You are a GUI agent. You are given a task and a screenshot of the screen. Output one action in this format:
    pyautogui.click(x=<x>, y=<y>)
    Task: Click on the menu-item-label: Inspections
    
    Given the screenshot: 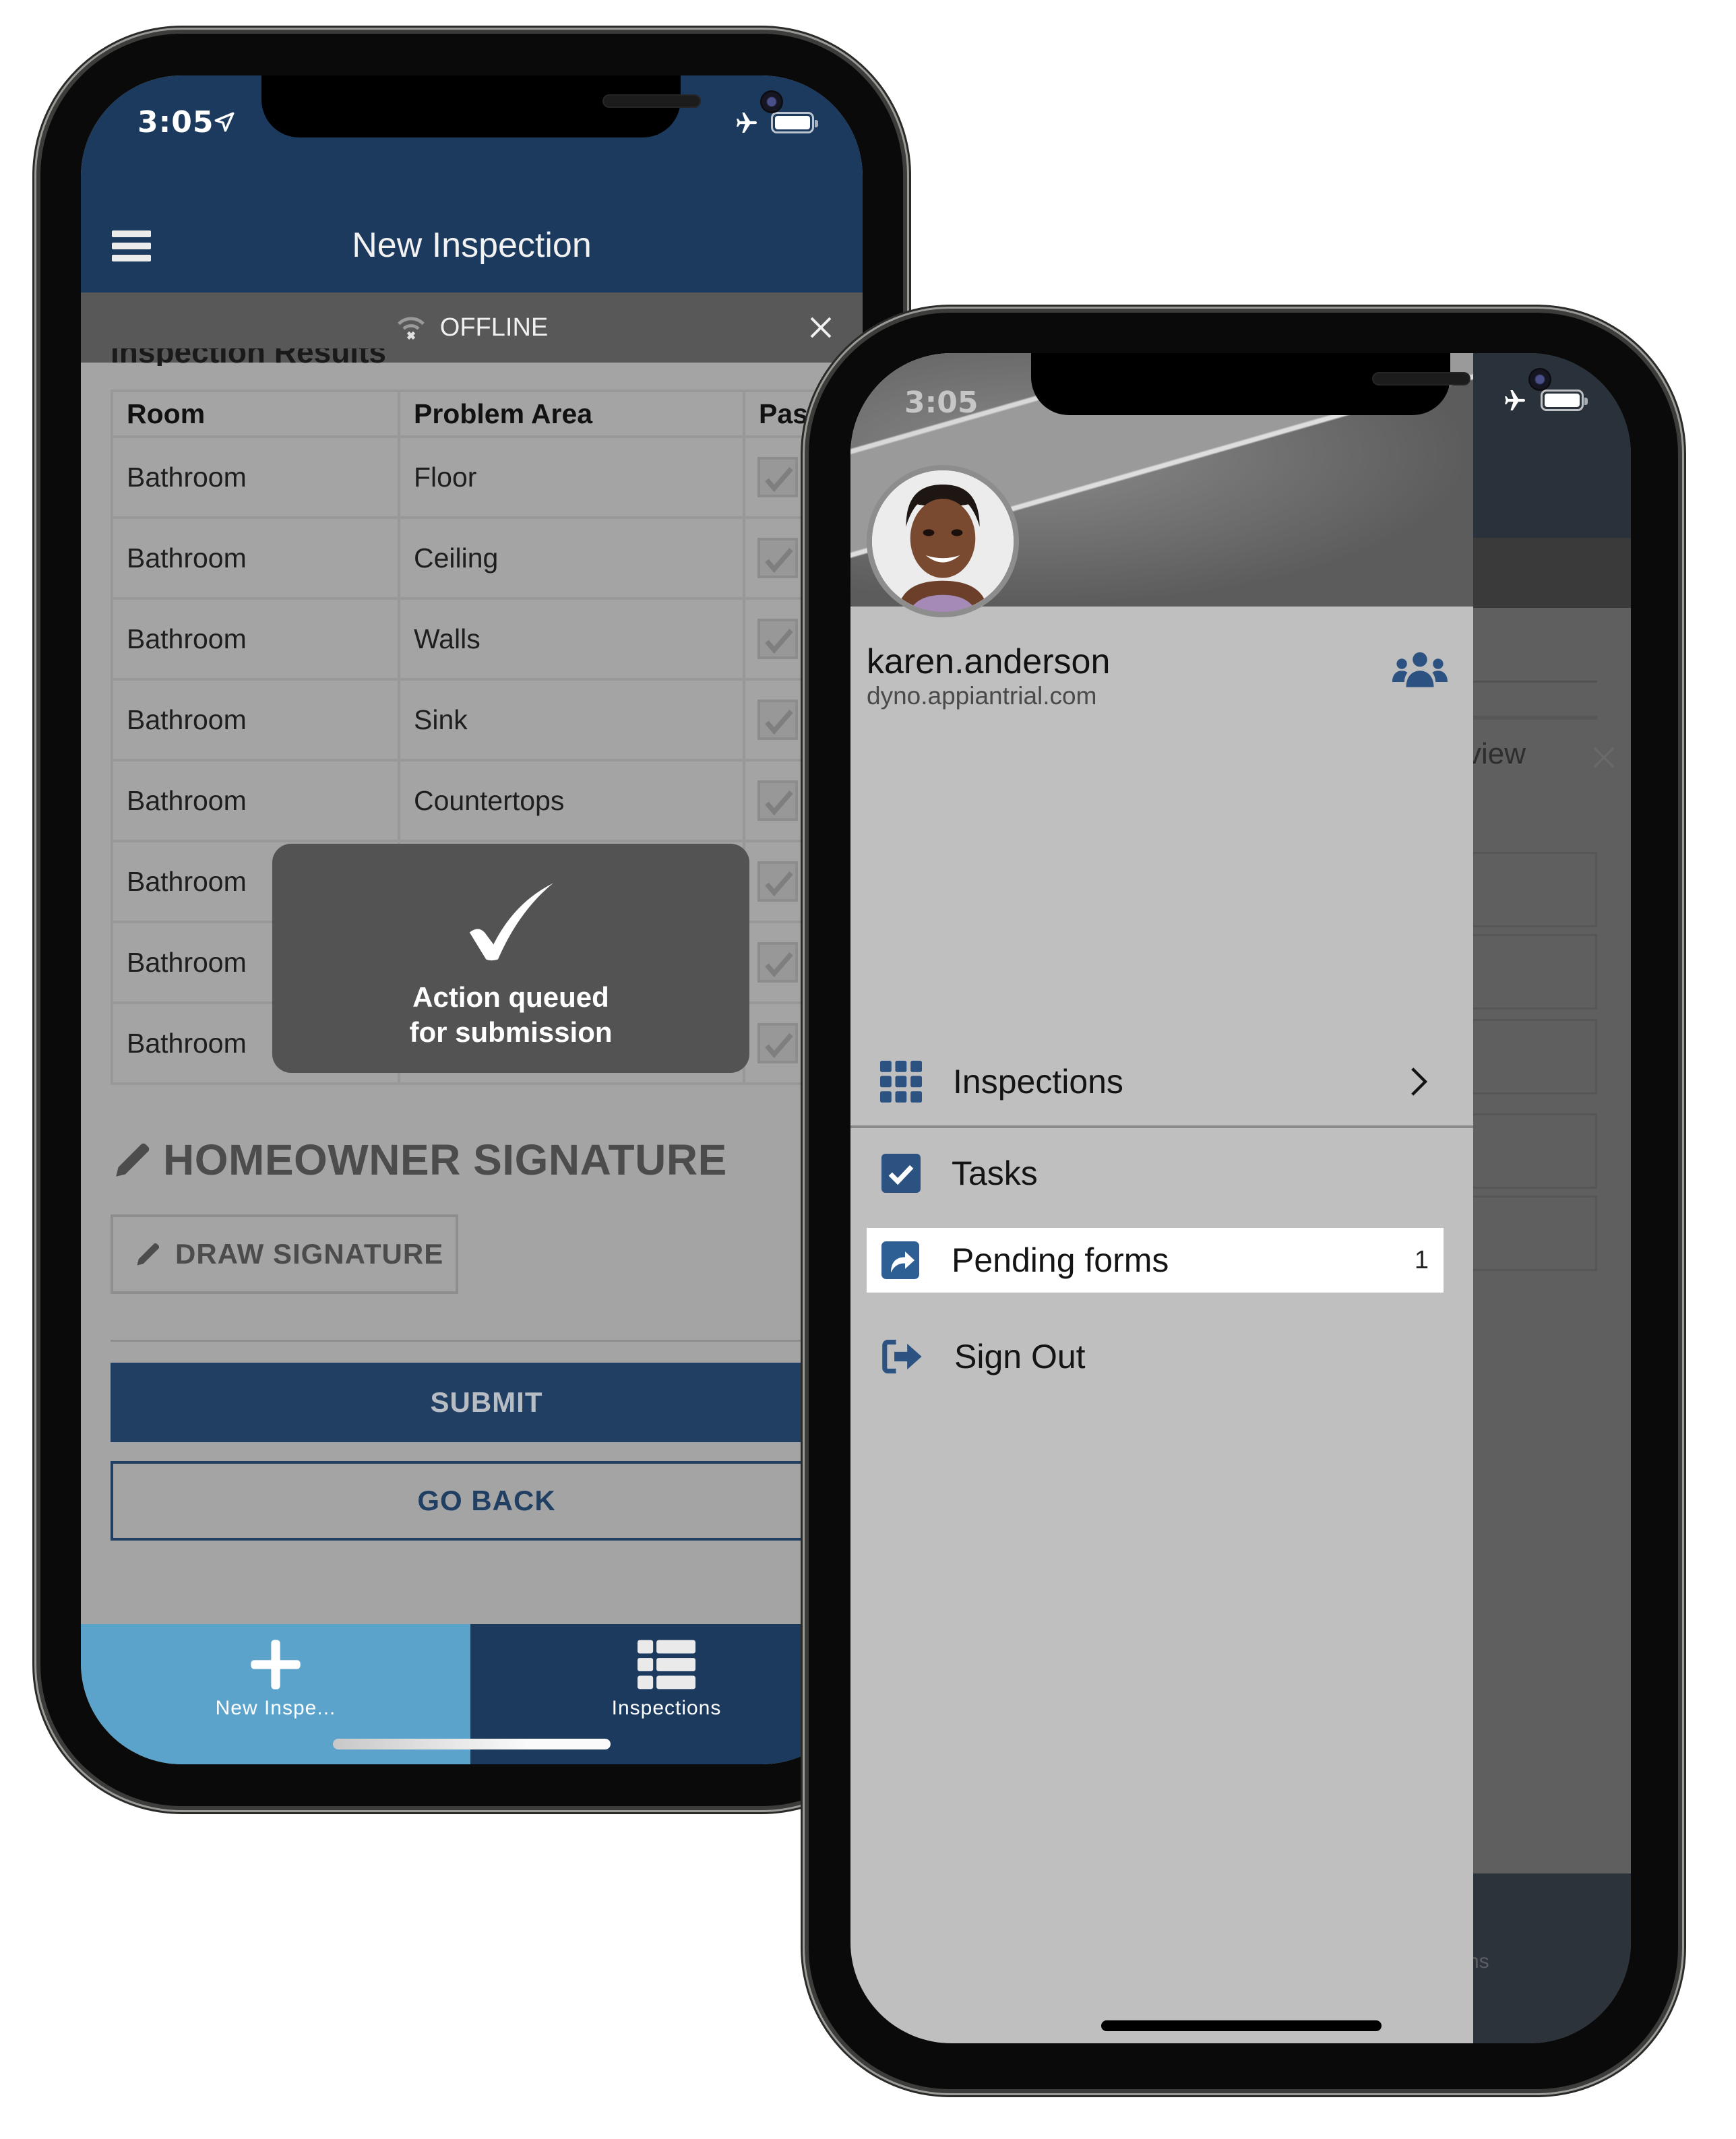 What is the action you would take?
    pyautogui.click(x=1038, y=1081)
    